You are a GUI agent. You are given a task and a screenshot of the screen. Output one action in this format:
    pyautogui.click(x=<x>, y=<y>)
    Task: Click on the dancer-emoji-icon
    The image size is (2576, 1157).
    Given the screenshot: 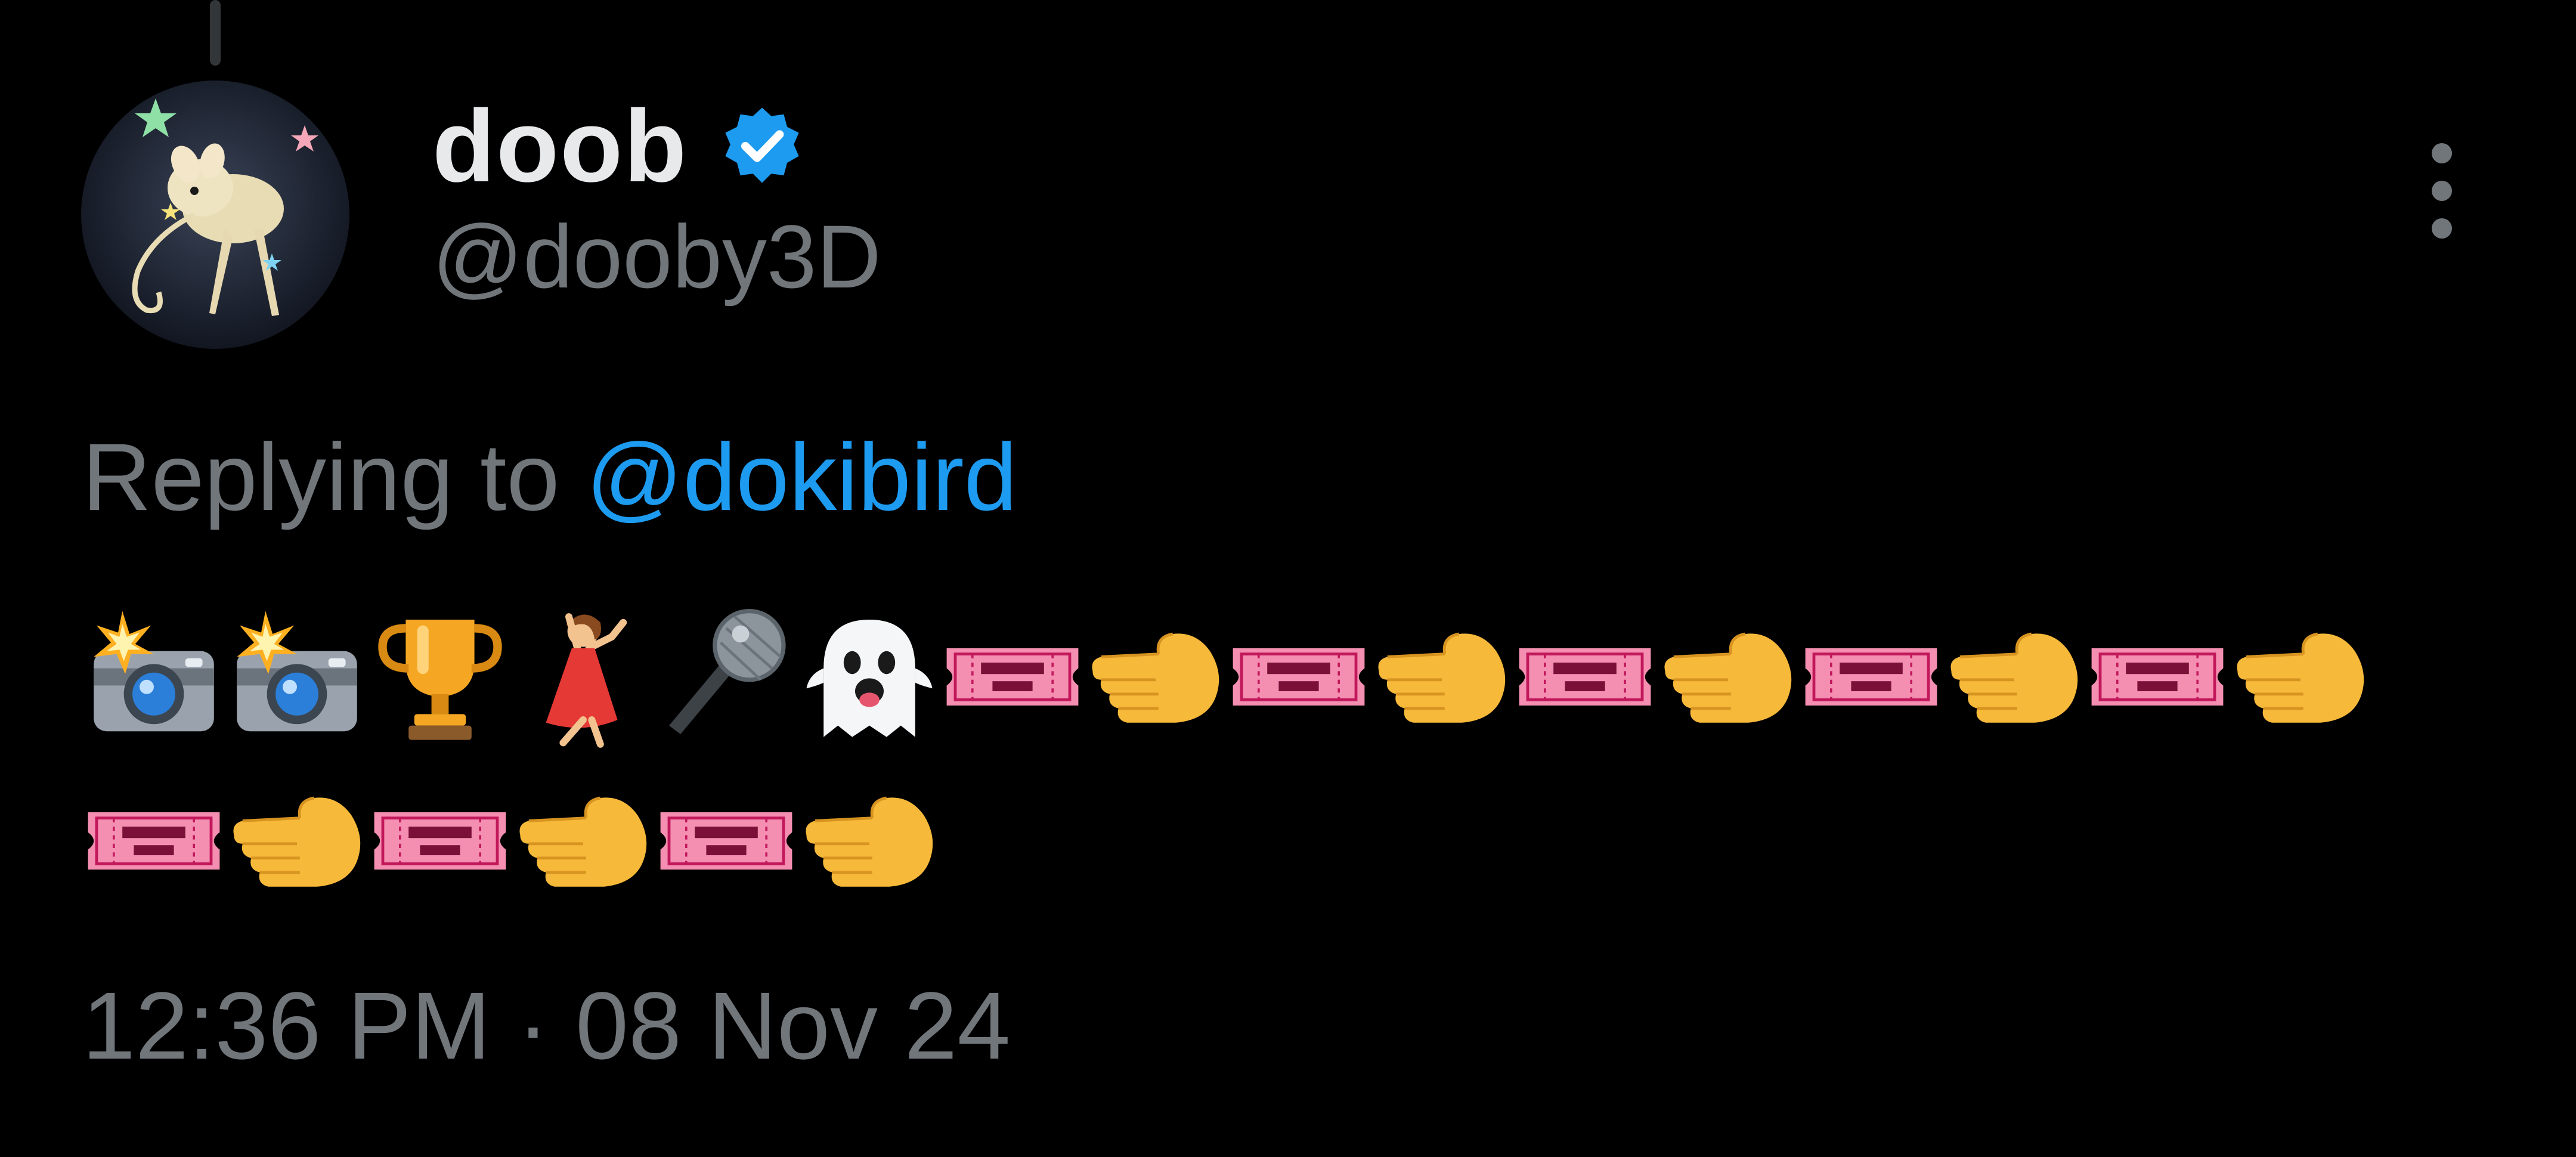 What is the action you would take?
    pyautogui.click(x=584, y=677)
    